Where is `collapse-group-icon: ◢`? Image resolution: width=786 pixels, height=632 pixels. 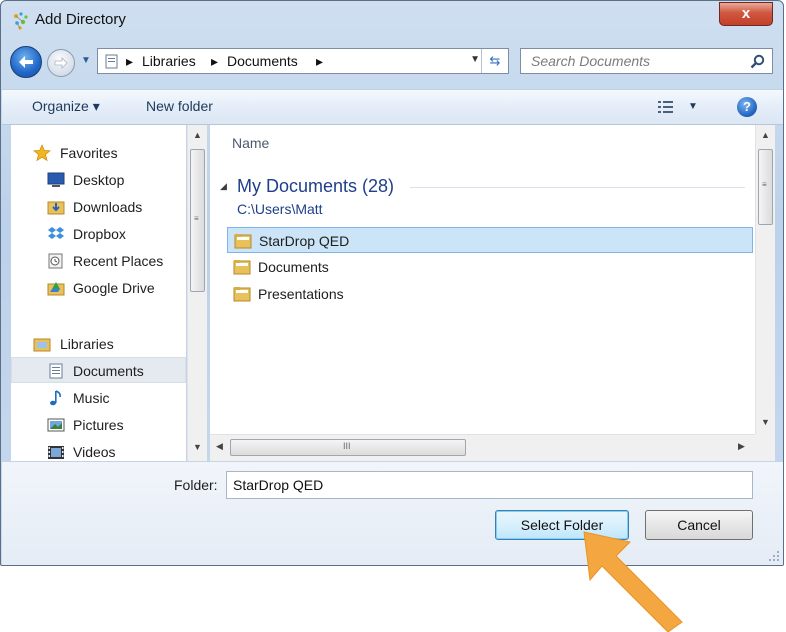 collapse-group-icon: ◢ is located at coordinates (223, 186).